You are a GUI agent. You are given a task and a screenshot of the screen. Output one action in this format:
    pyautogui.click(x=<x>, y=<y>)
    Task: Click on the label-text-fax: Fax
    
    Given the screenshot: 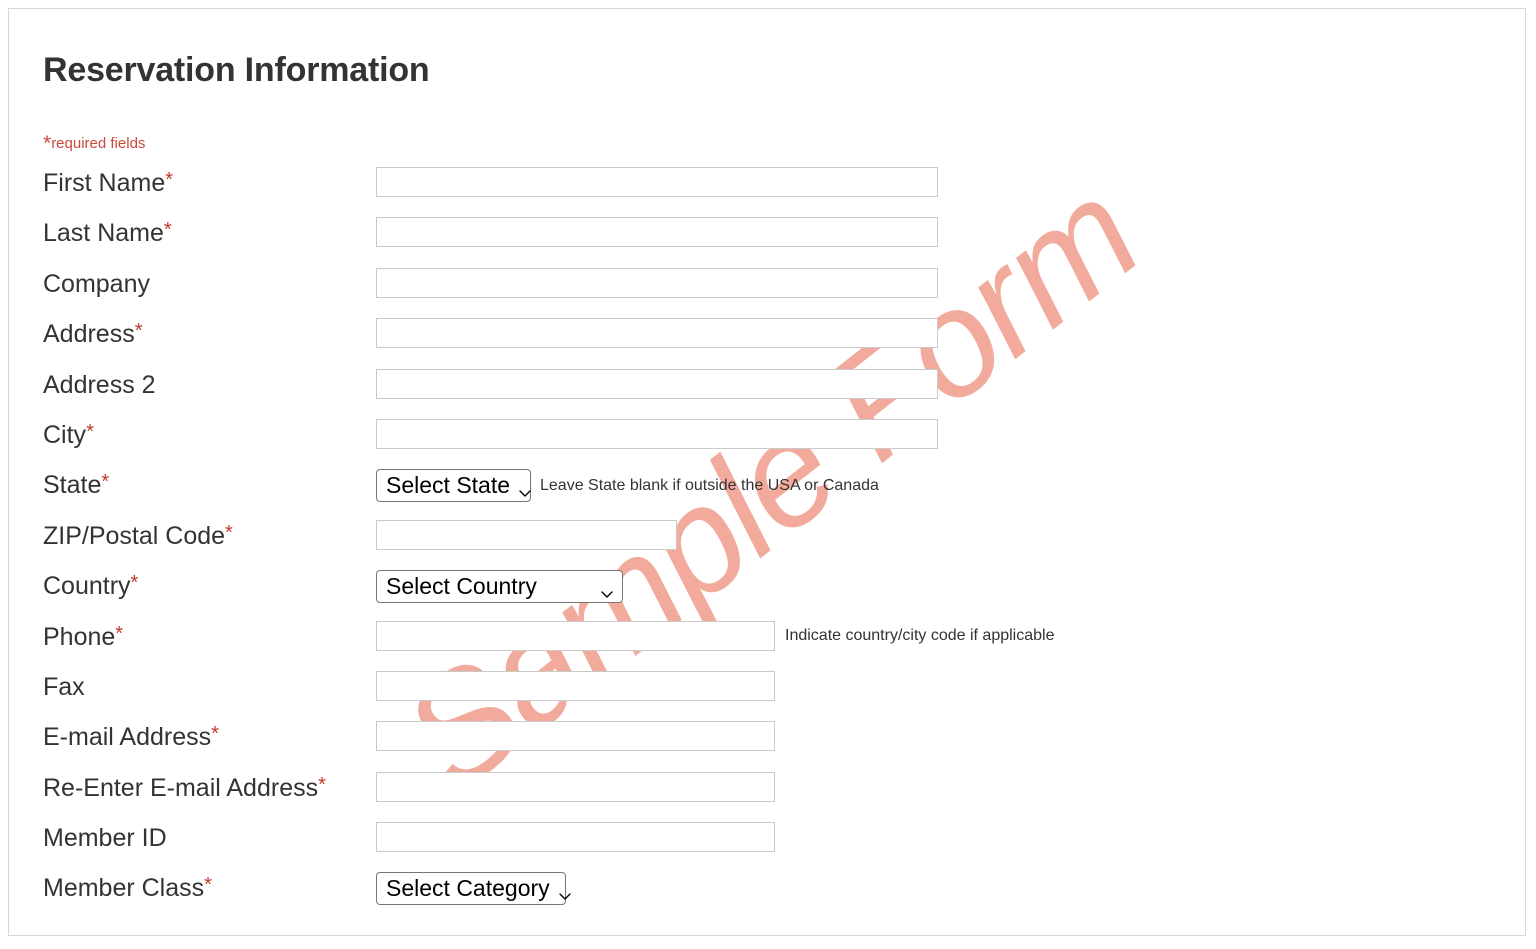 What is the action you would take?
    pyautogui.click(x=64, y=686)
    